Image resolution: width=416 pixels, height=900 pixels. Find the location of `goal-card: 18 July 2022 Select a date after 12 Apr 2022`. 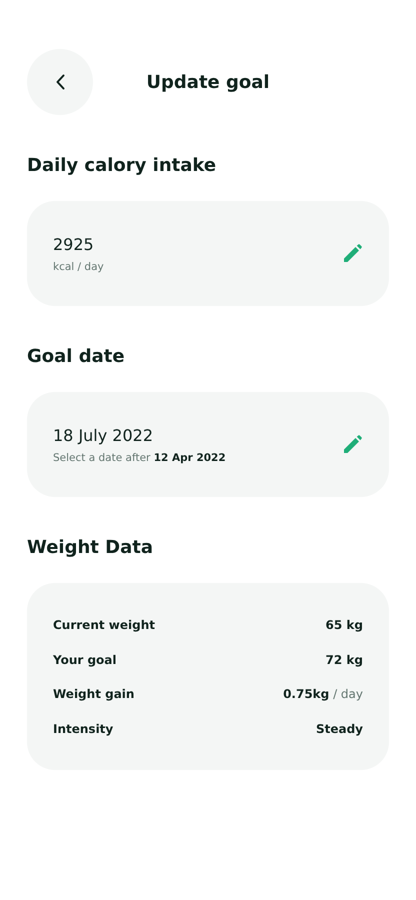

goal-card: 18 July 2022 Select a date after 12 Apr 2022 is located at coordinates (208, 444).